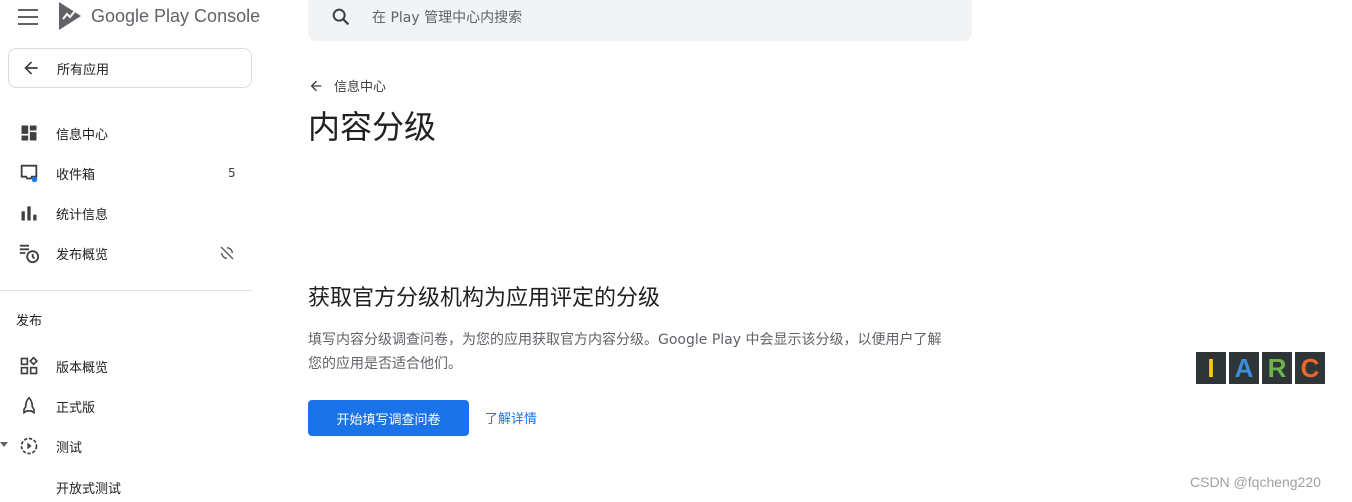 This screenshot has height=502, width=1352. What do you see at coordinates (126, 290) in the screenshot?
I see `sidebar-divider` at bounding box center [126, 290].